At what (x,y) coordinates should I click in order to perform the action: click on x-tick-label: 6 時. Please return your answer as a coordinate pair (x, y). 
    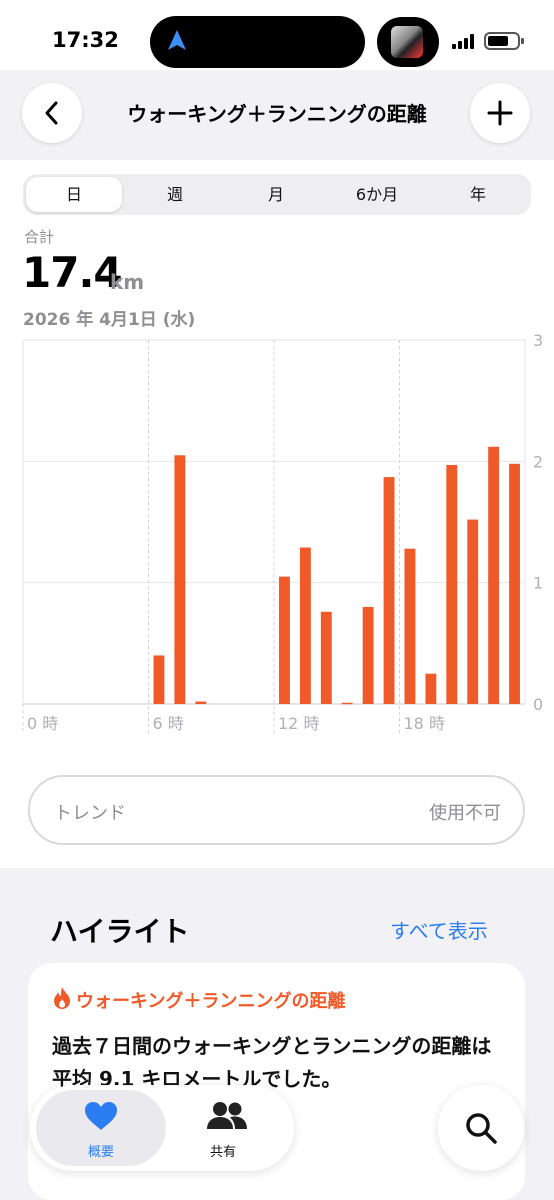
    Looking at the image, I should click on (168, 723).